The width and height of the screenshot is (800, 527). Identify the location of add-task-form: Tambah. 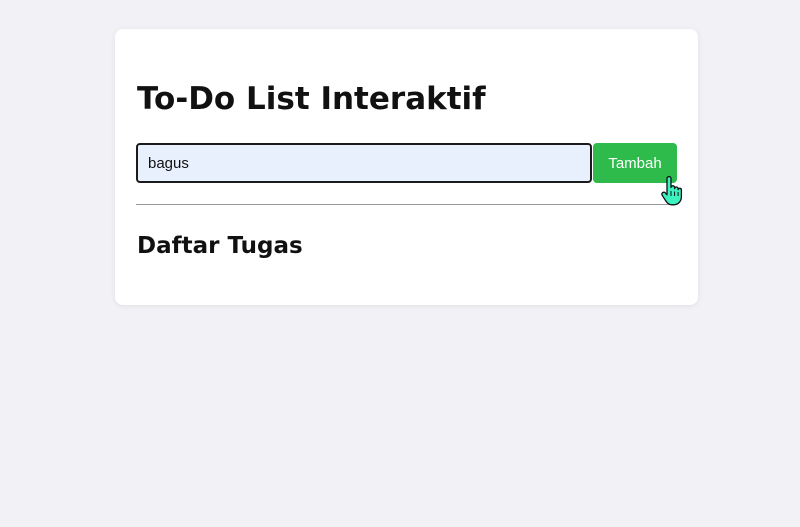
(406, 163).